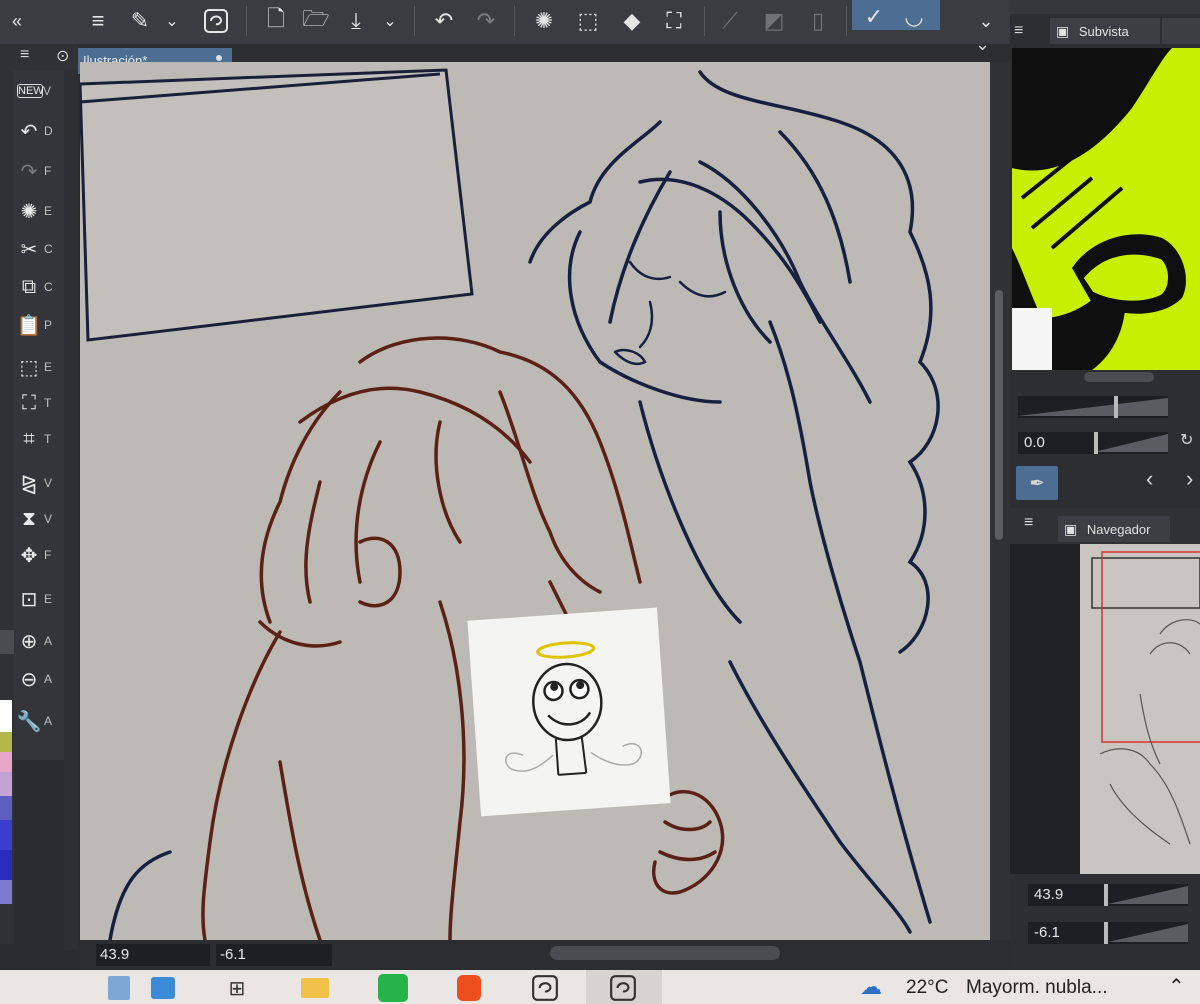 The image size is (1200, 1004). What do you see at coordinates (39, 249) in the screenshot?
I see `tool-cut: ✂ C` at bounding box center [39, 249].